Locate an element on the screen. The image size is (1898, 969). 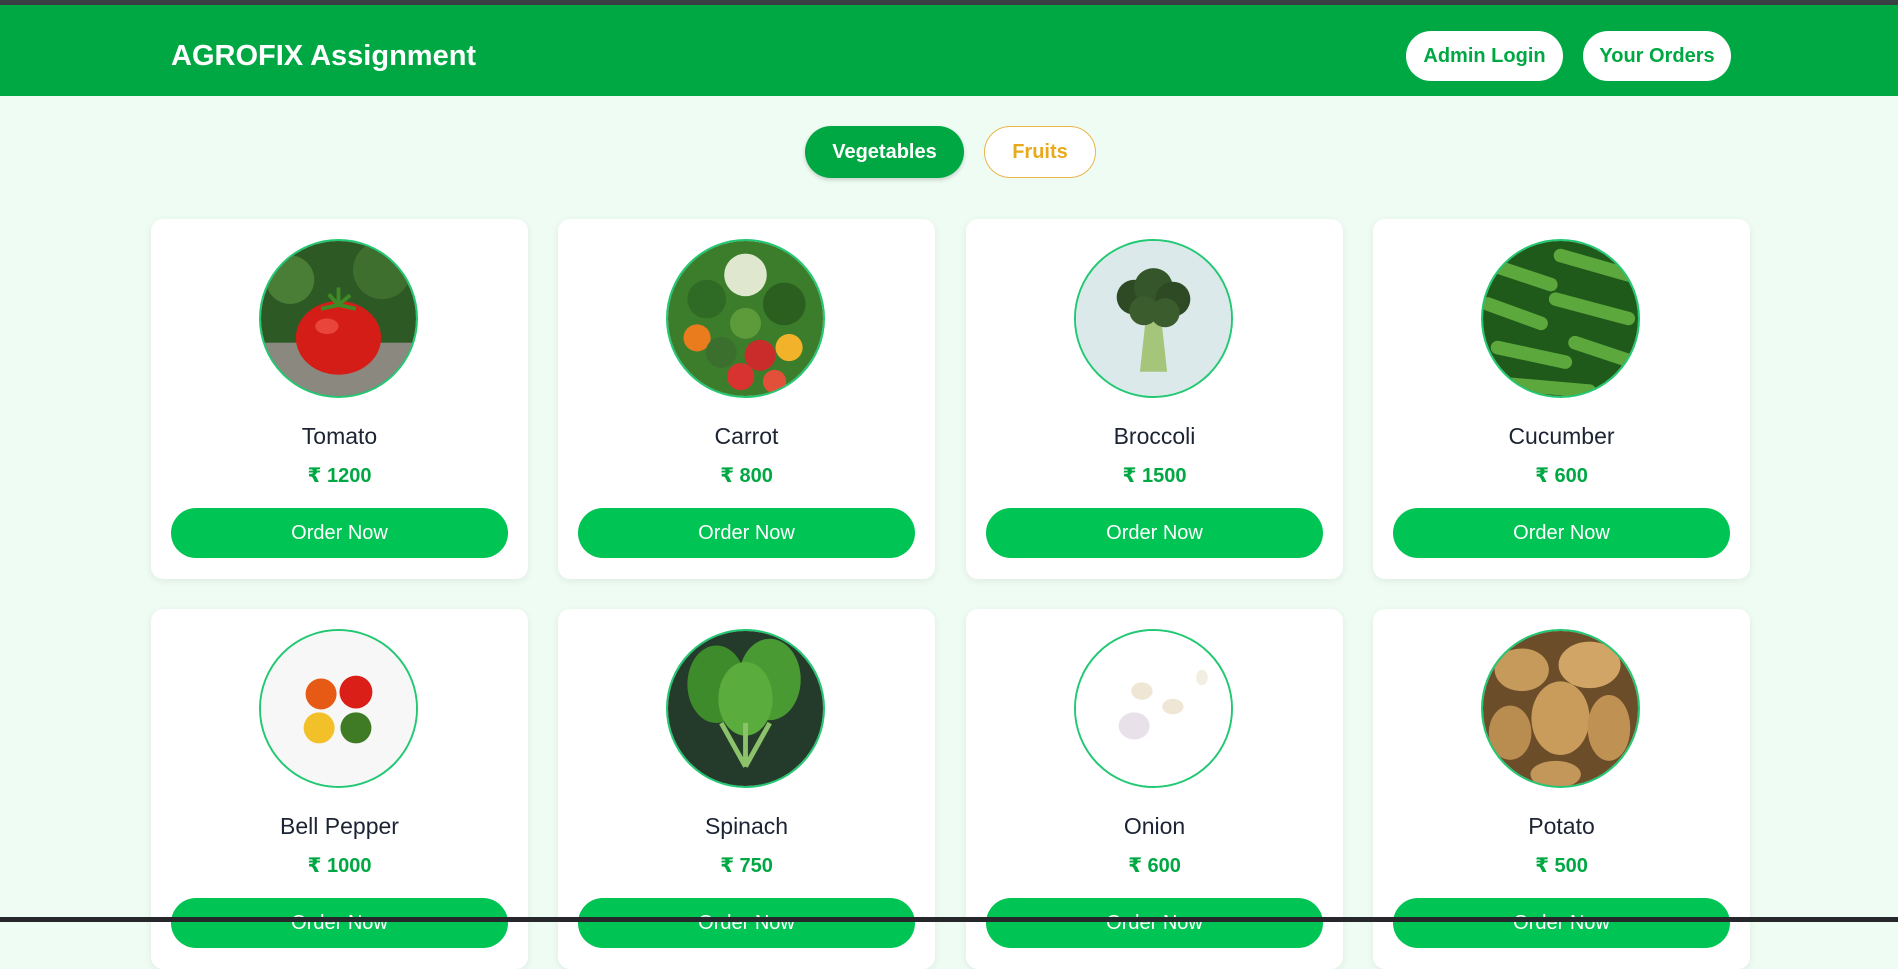
product-name: Carrot is located at coordinates (746, 436).